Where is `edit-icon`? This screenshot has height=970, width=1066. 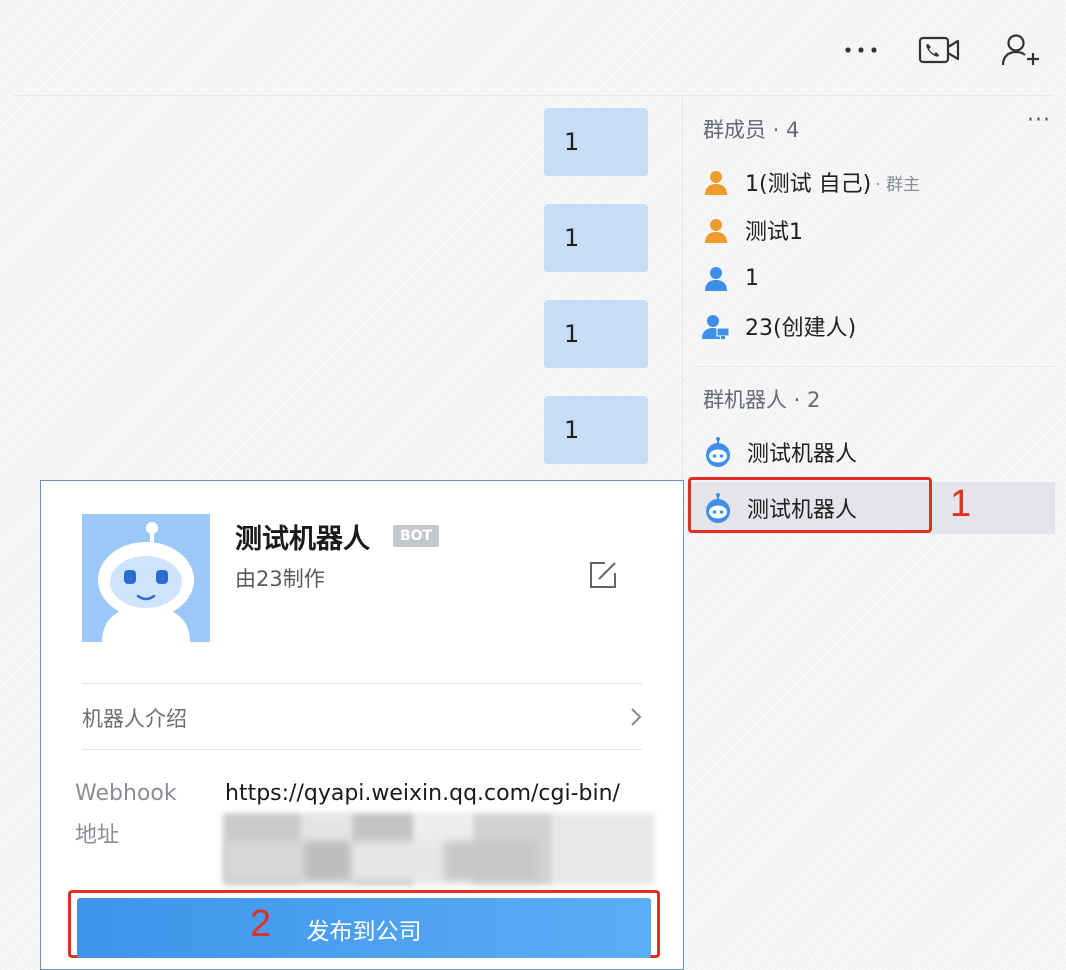 edit-icon is located at coordinates (603, 575).